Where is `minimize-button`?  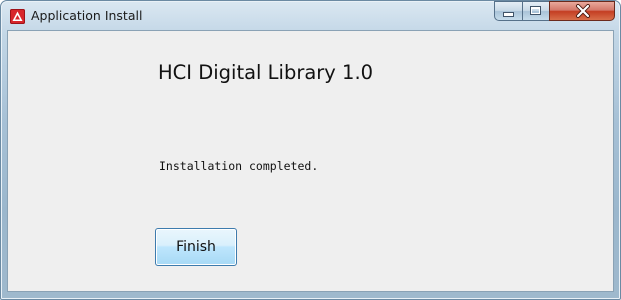
minimize-button is located at coordinates (508, 11).